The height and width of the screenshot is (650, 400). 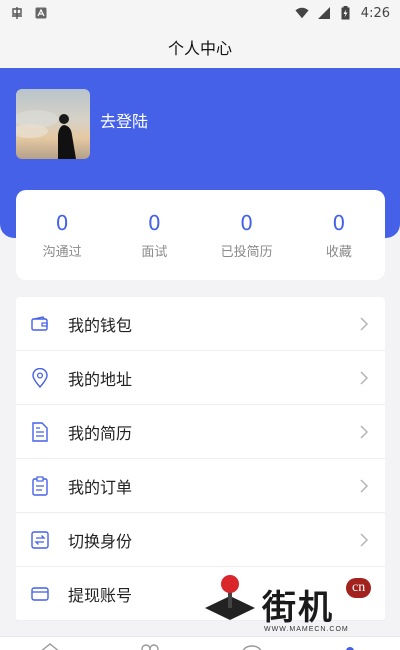 I want to click on menu-item-wallet: 我的钱包, so click(x=200, y=324).